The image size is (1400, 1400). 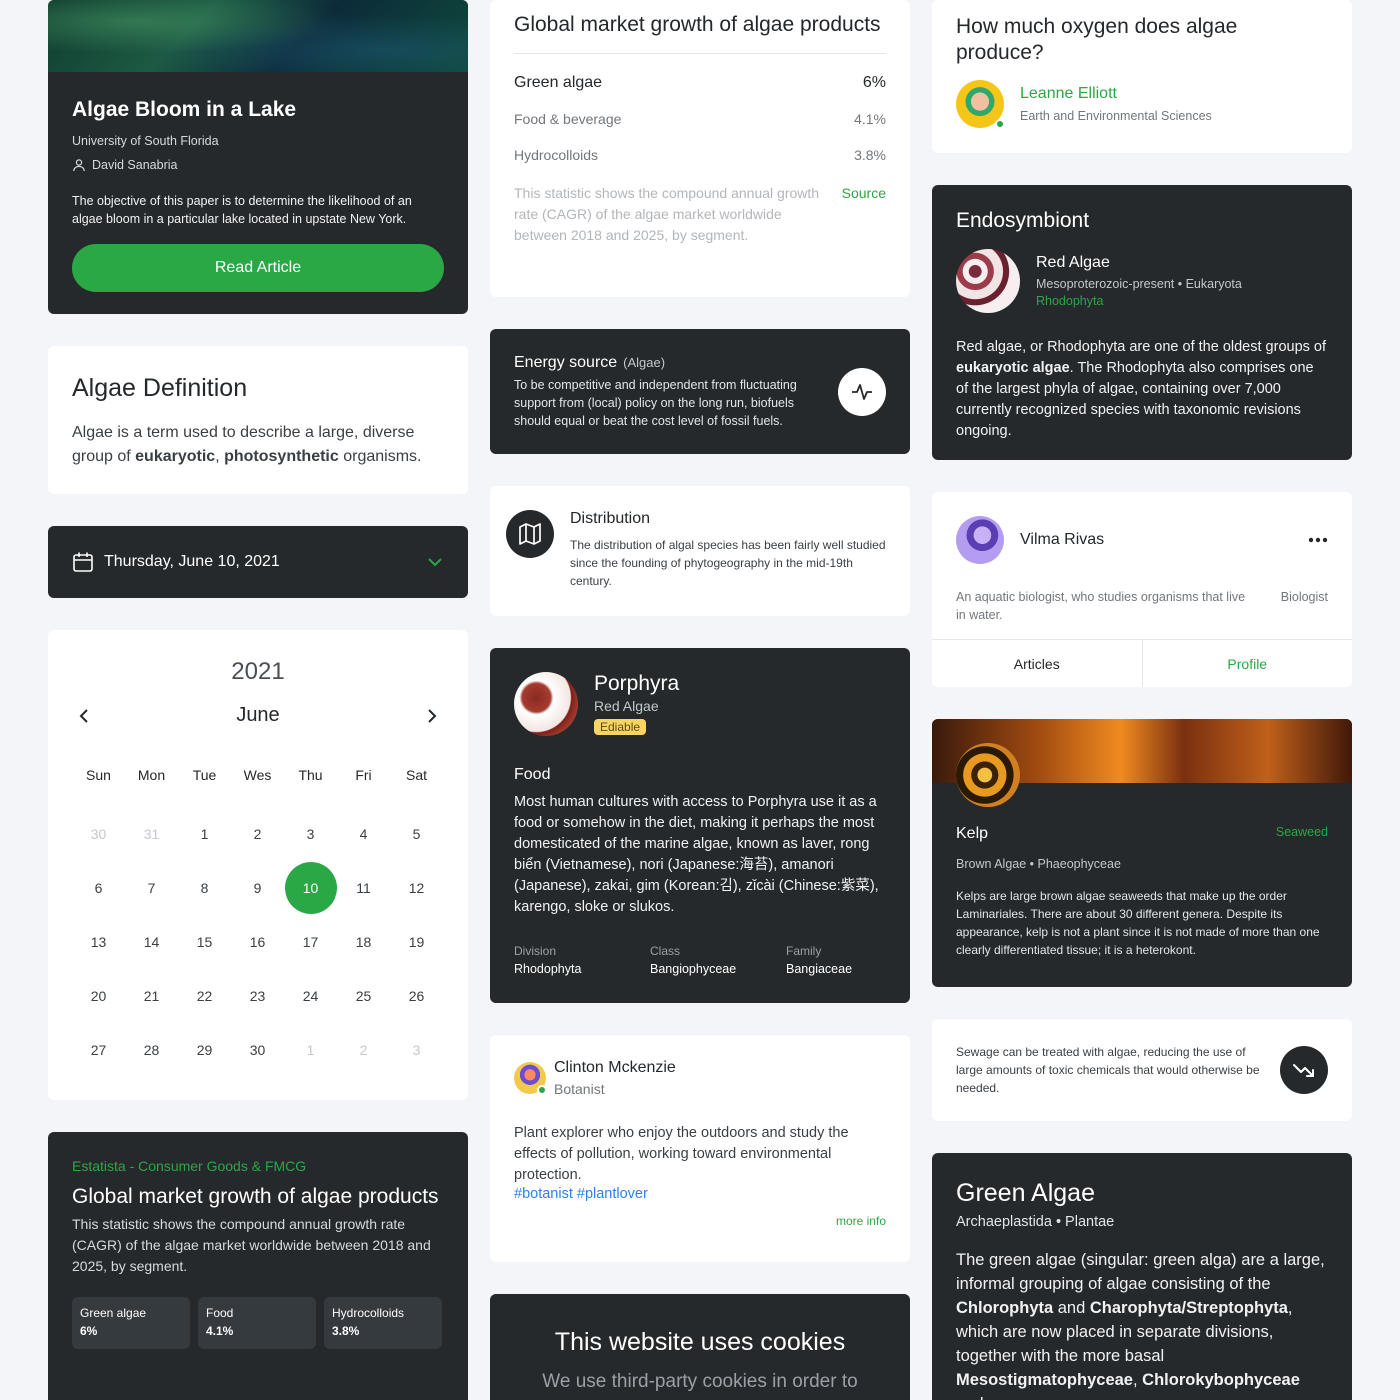 What do you see at coordinates (363, 834) in the screenshot?
I see `calendar-day: 4` at bounding box center [363, 834].